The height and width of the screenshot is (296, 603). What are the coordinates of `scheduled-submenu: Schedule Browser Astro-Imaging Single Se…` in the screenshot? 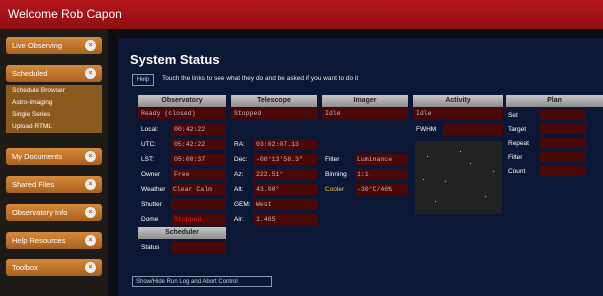 It's located at (54, 109).